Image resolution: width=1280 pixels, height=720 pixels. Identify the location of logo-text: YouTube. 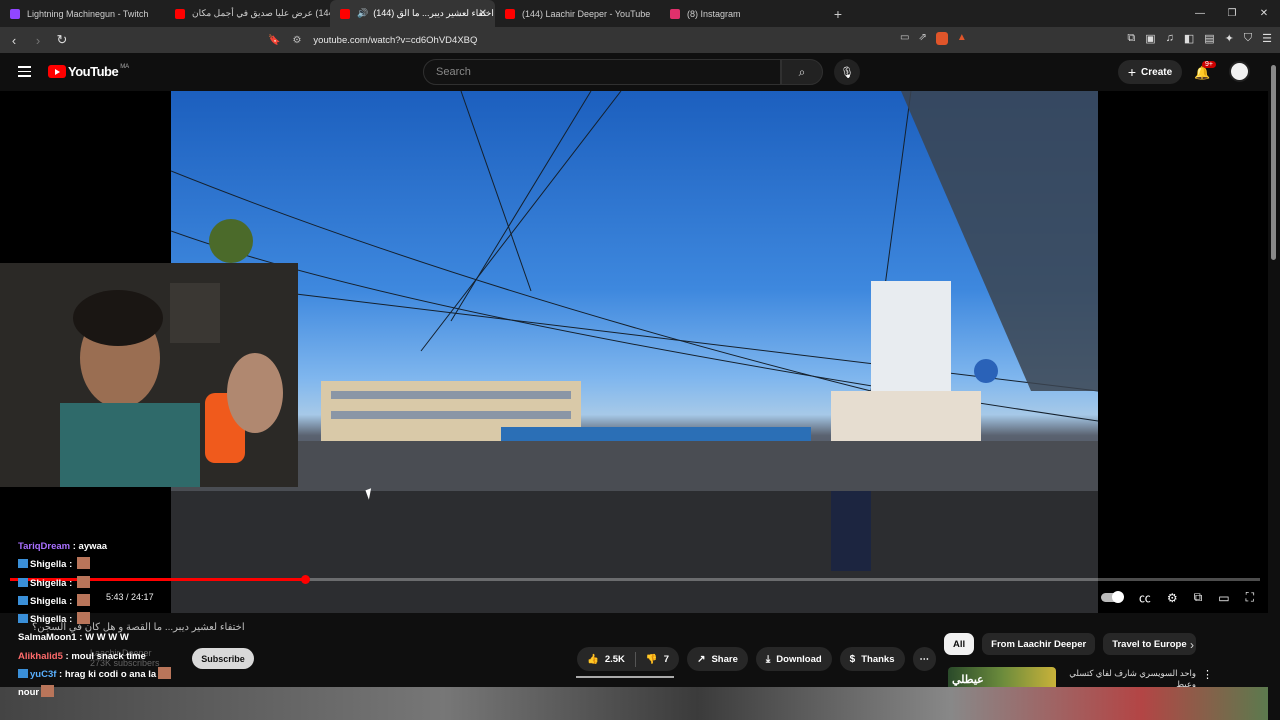
(93, 71).